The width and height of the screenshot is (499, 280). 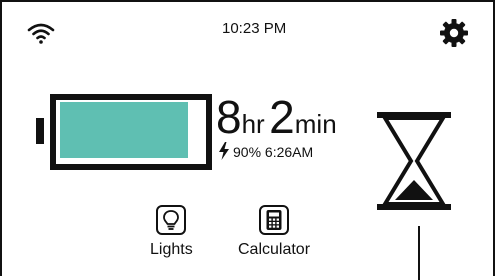 I want to click on calculator-icon, so click(x=274, y=220).